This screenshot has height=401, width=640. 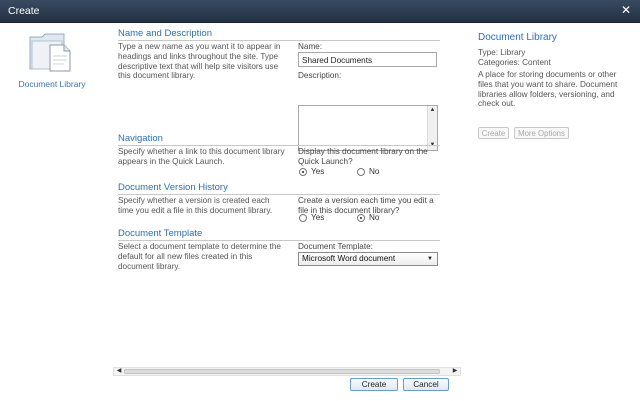 I want to click on scroll-up-icon: ▲, so click(x=432, y=110).